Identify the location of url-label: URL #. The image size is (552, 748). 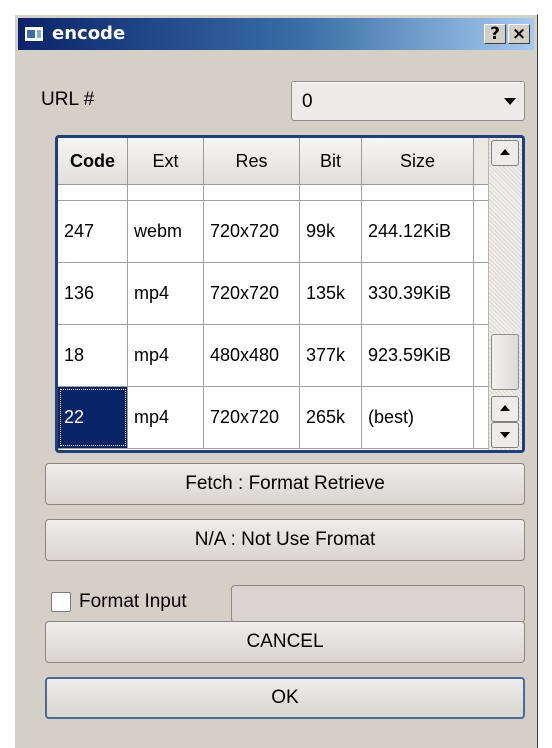
(68, 99).